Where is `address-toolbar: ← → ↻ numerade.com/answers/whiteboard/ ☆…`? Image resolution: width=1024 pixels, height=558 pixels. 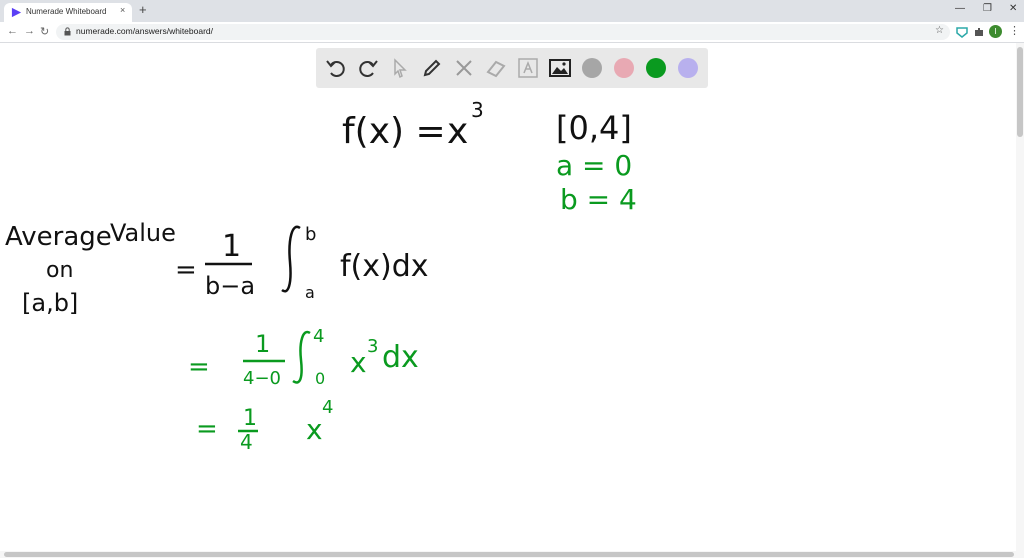 address-toolbar: ← → ↻ numerade.com/answers/whiteboard/ ☆… is located at coordinates (512, 32).